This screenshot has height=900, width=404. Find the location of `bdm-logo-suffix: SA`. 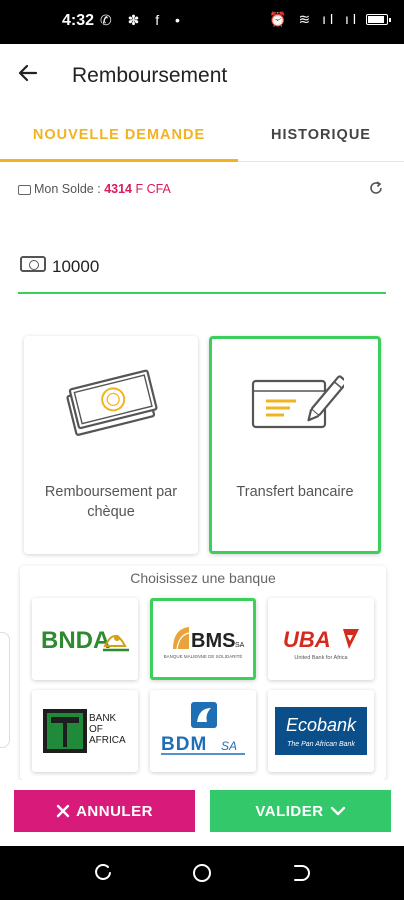

bdm-logo-suffix: SA is located at coordinates (229, 746).